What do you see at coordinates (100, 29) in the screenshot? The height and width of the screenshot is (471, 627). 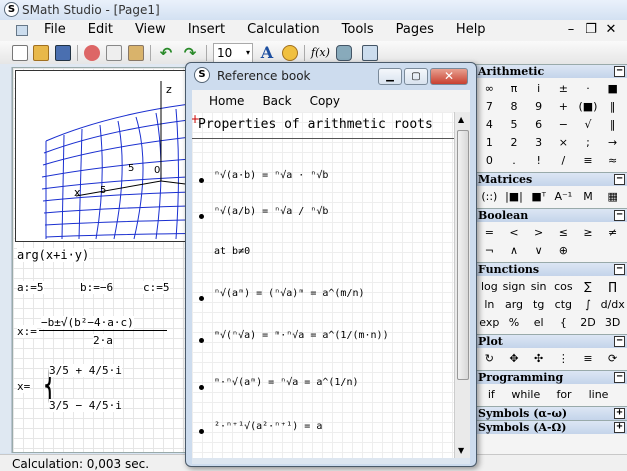 I see `menu-edit: Edit` at bounding box center [100, 29].